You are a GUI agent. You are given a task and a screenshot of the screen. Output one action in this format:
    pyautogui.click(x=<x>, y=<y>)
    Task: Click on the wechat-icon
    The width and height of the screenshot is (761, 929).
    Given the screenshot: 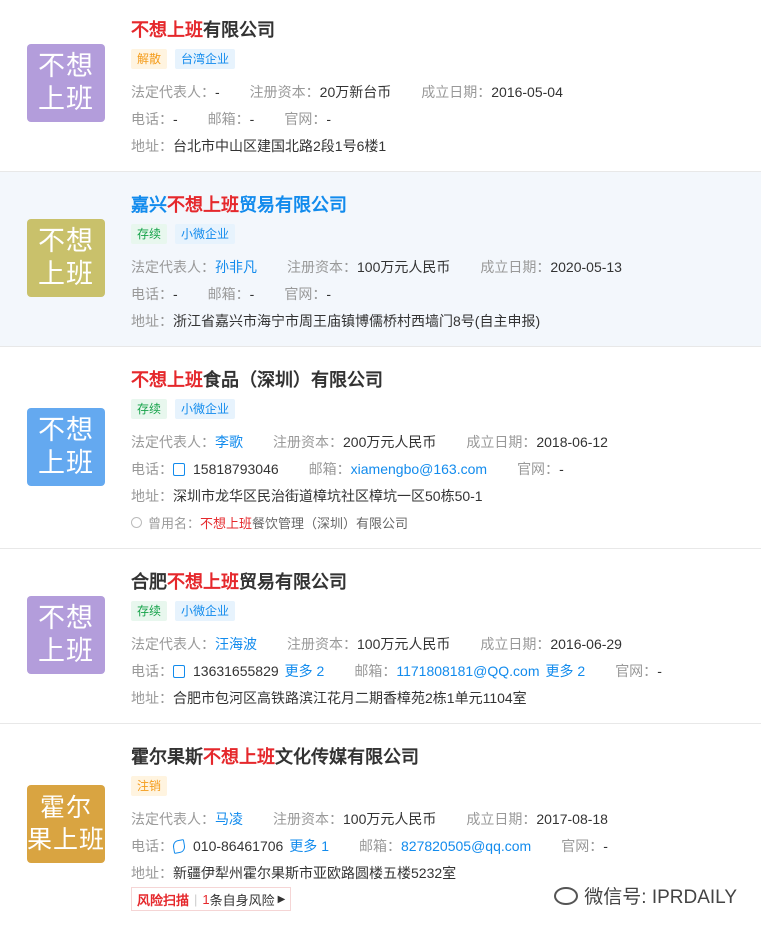 What is the action you would take?
    pyautogui.click(x=566, y=895)
    